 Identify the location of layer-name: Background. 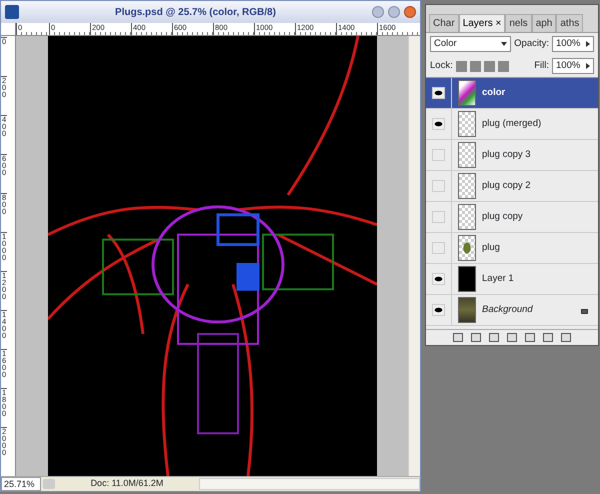
(508, 309).